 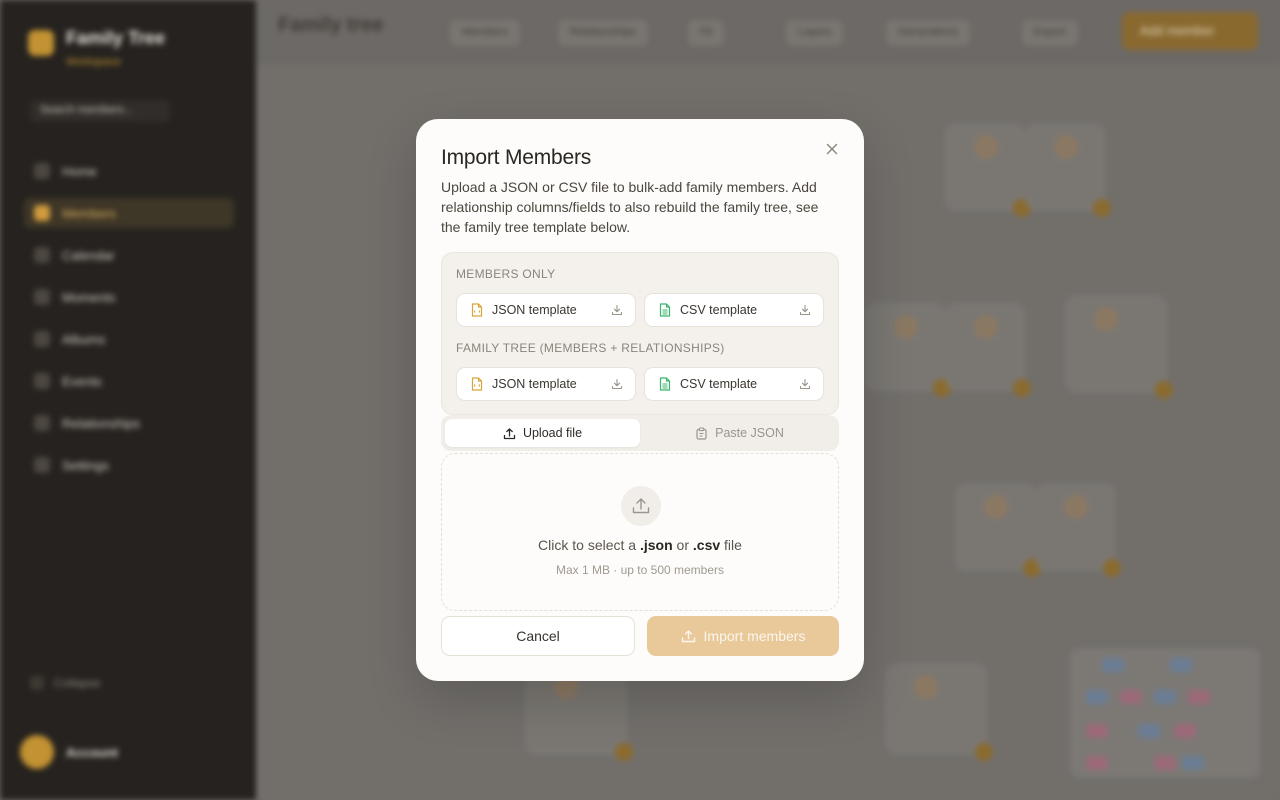 I want to click on tree-csv-template-button: CSV template, so click(x=734, y=384).